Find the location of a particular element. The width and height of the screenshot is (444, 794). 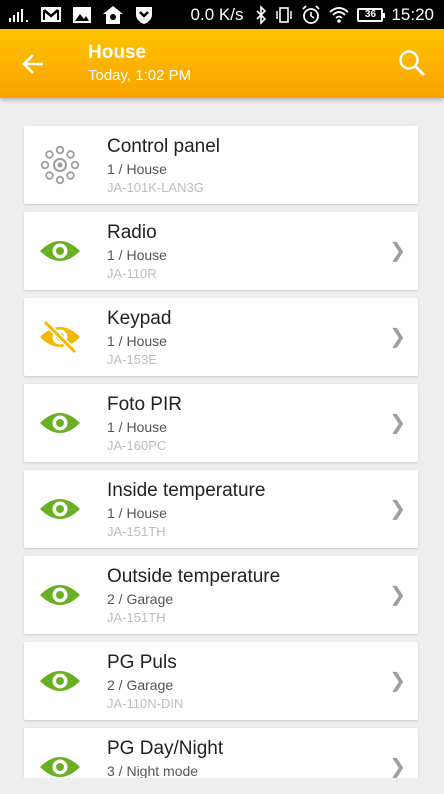

net-speed: 0.0 K/s is located at coordinates (217, 14).